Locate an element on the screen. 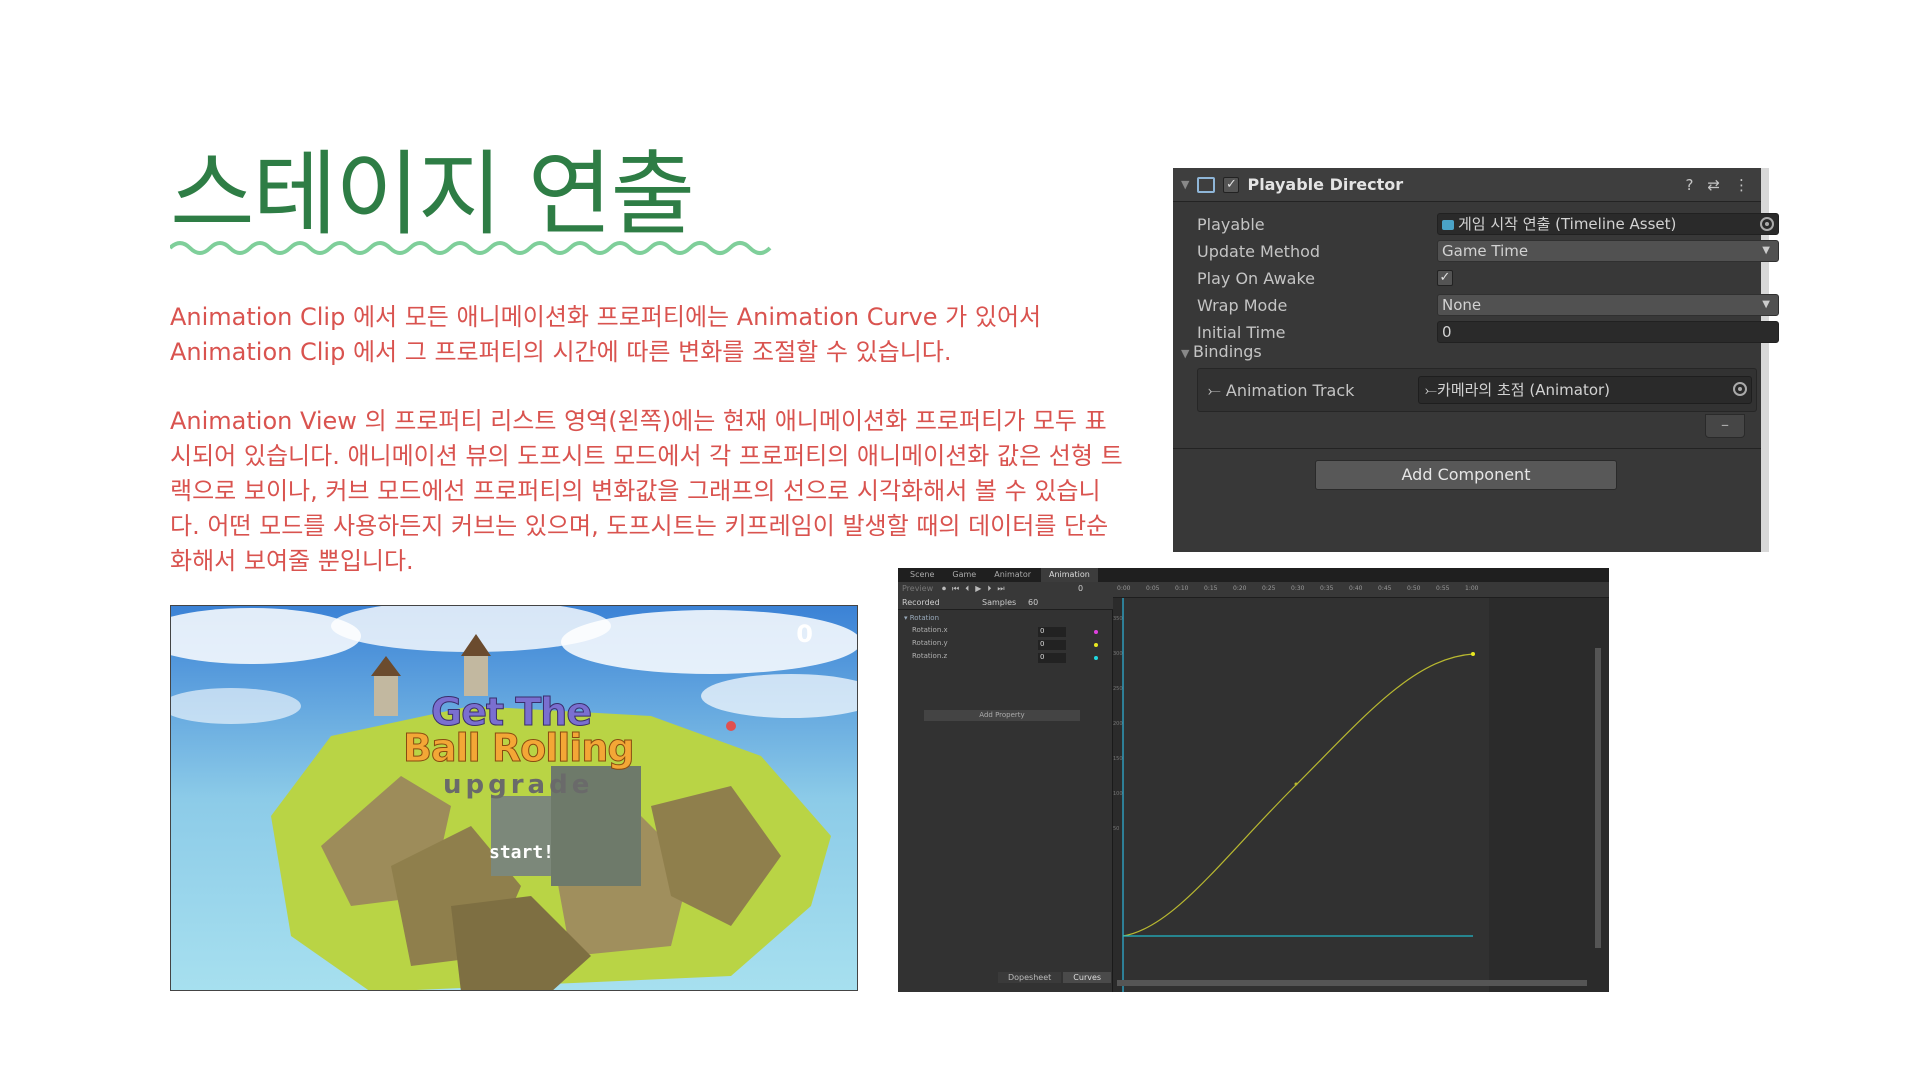 This screenshot has height=1080, width=1920. component-header: ▼ ✓ Playable Director ? ⇄ ⋮ is located at coordinates (1467, 185).